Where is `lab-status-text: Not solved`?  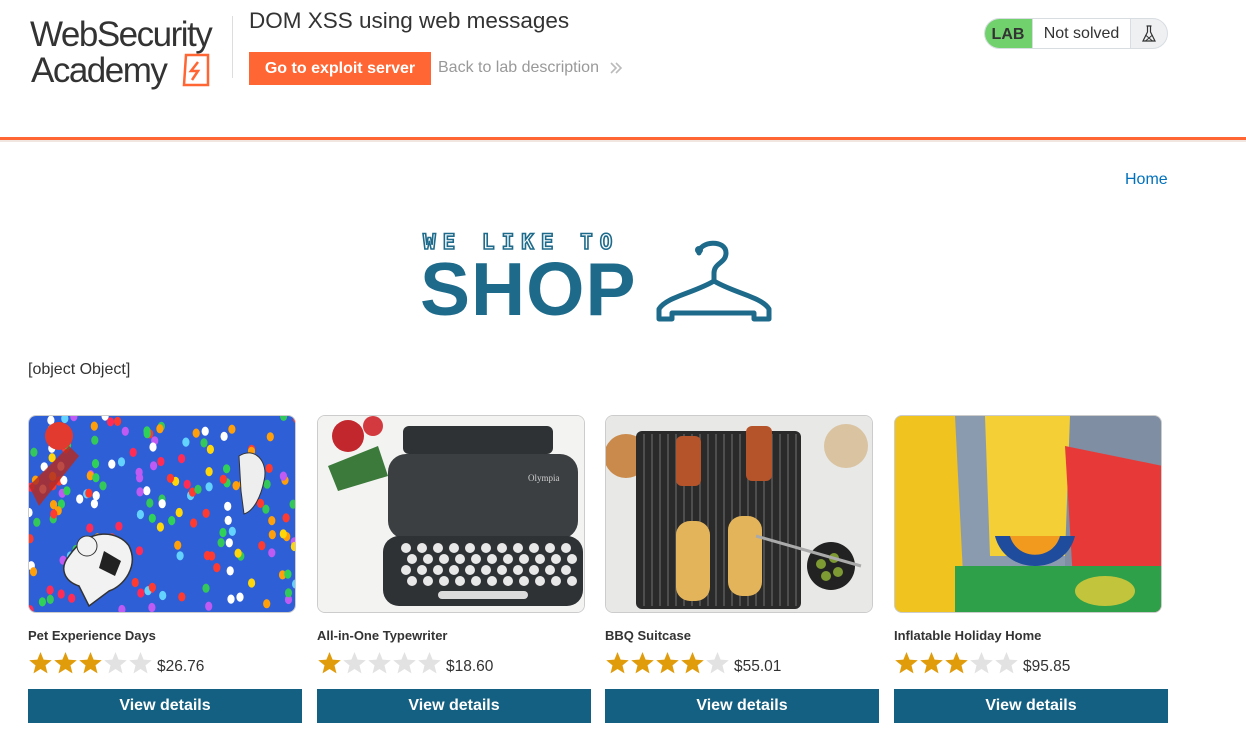
lab-status-text: Not solved is located at coordinates (1081, 33).